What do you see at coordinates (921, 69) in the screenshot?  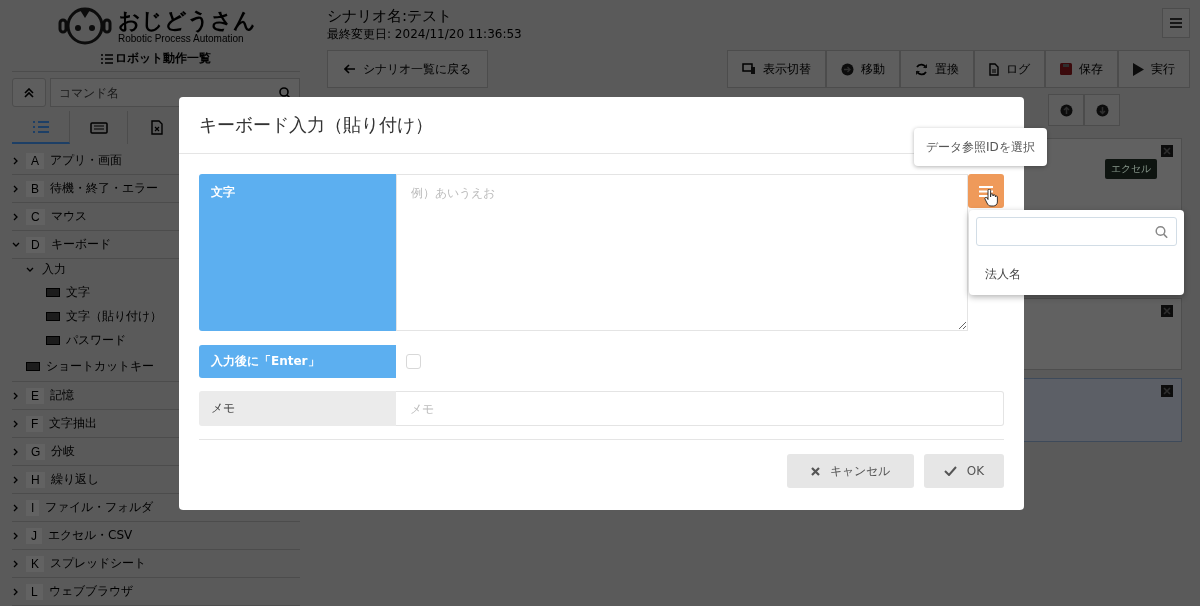 I see `refresh-icon` at bounding box center [921, 69].